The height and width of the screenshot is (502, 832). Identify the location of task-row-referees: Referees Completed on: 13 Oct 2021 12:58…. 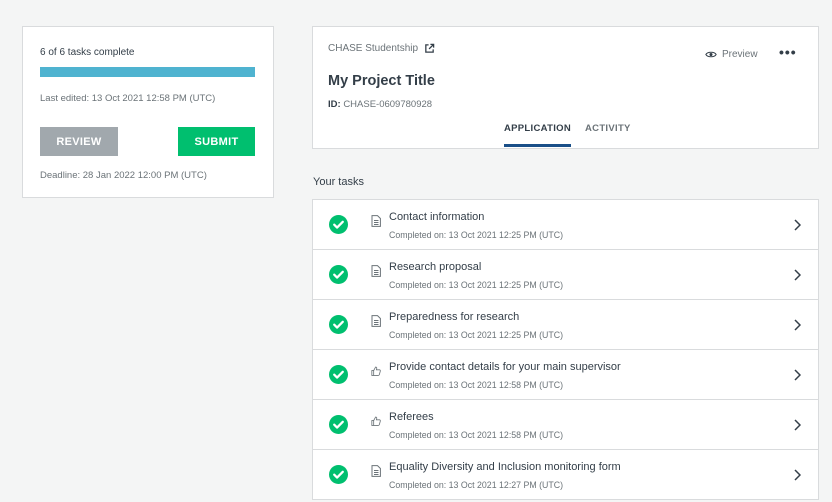
(565, 425).